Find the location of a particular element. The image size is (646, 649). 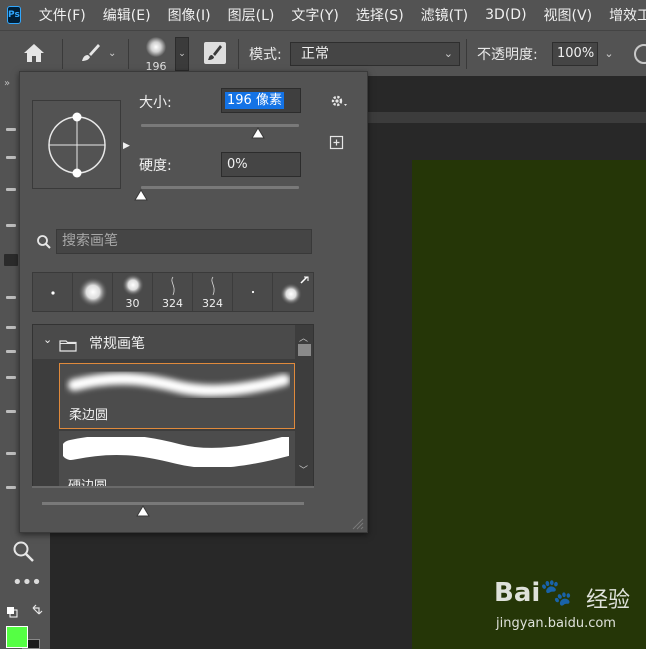

watermark-logo: Bai🐾 is located at coordinates (533, 593).